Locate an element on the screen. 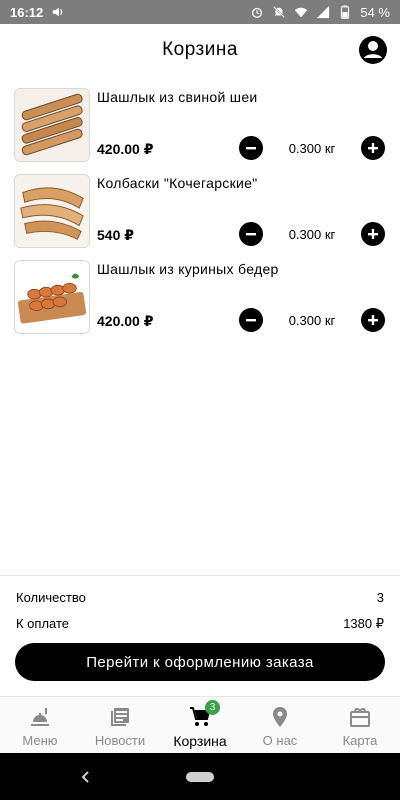  summary-divider is located at coordinates (200, 575).